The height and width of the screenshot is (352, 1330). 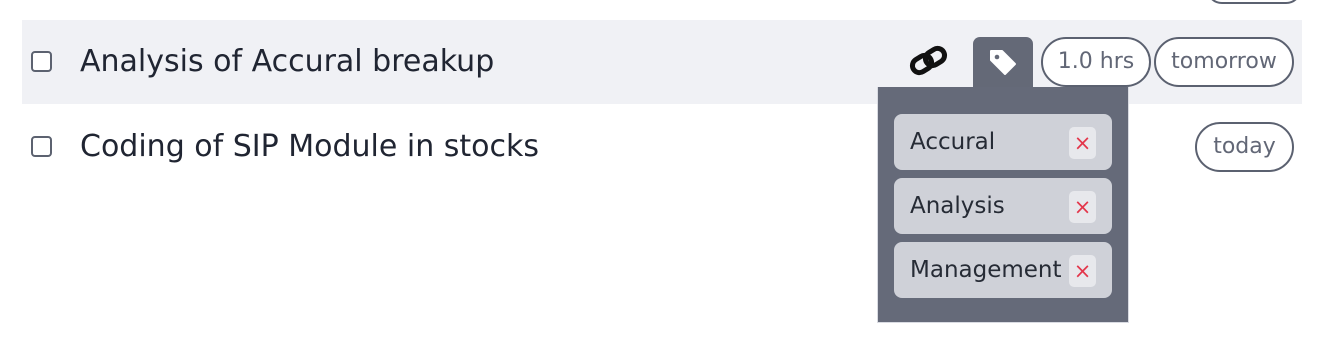 I want to click on tag-label: Analysis, so click(x=957, y=206).